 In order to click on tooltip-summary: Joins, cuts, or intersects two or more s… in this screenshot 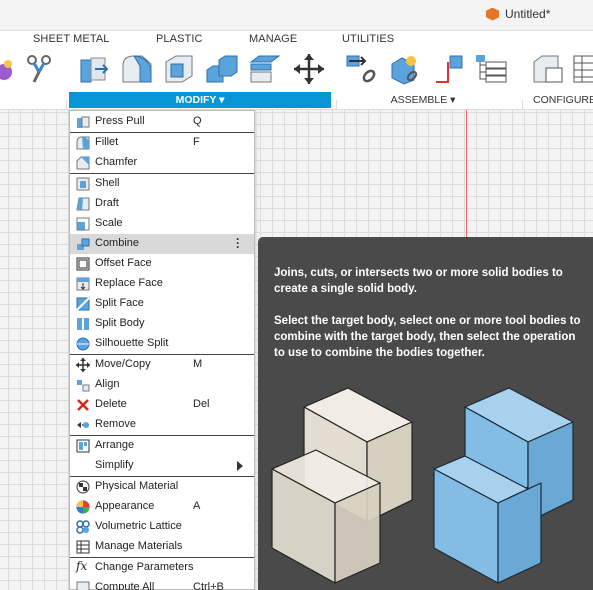, I will do `click(418, 281)`.